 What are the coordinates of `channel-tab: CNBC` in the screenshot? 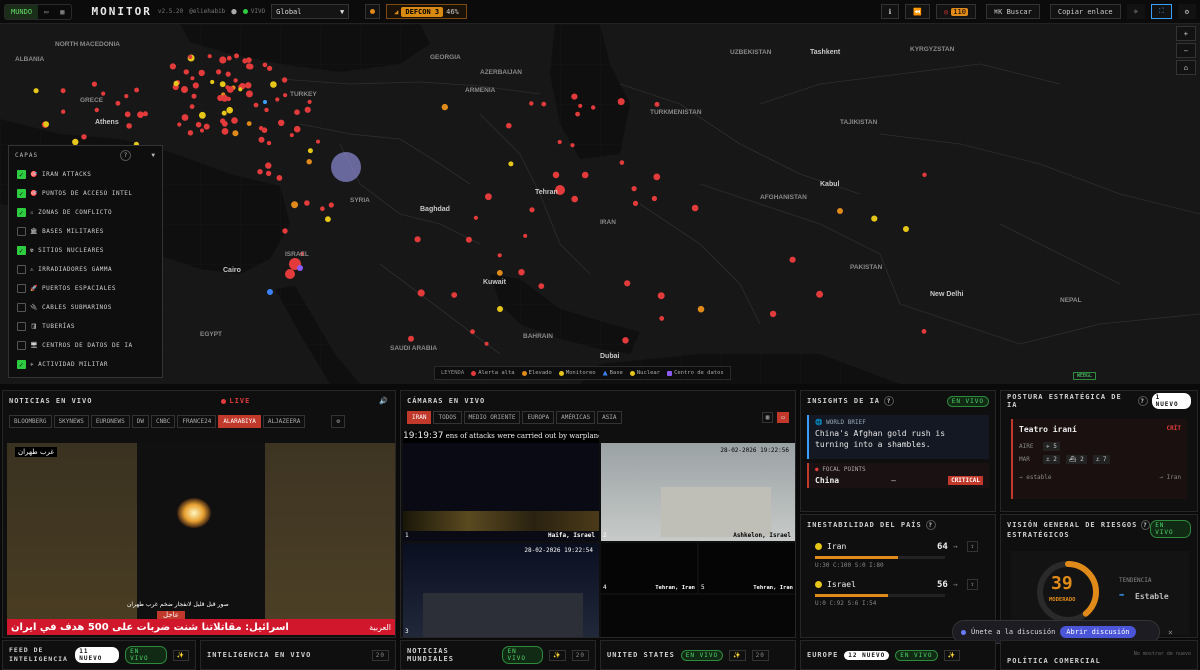 It's located at (163, 421).